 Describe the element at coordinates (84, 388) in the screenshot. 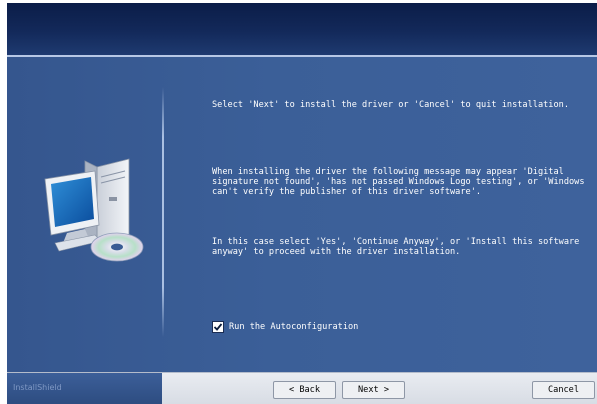

I see `brand-strip: InstallShield` at that location.